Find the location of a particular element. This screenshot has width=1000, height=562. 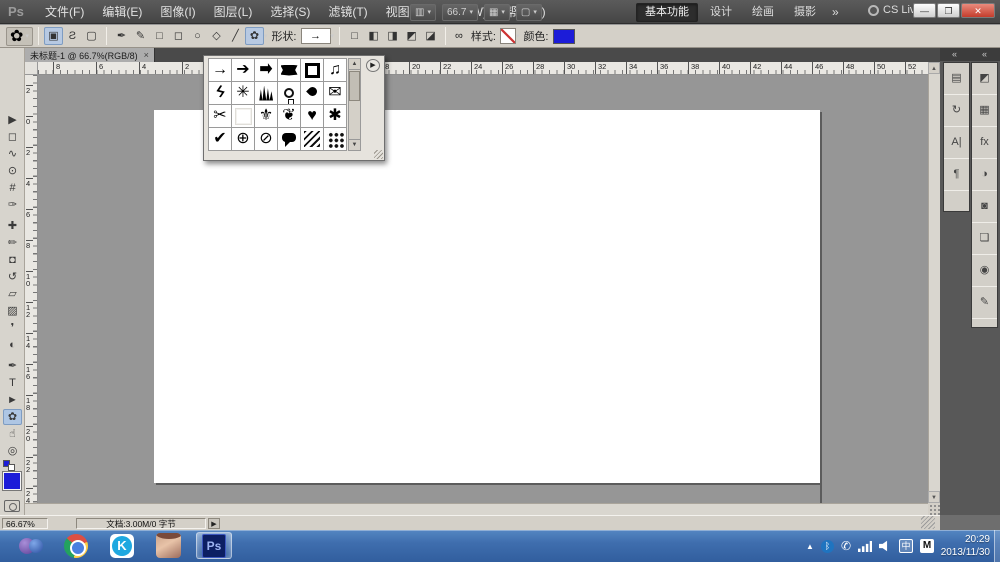

dodge-tool: ◐ is located at coordinates (12, 345).